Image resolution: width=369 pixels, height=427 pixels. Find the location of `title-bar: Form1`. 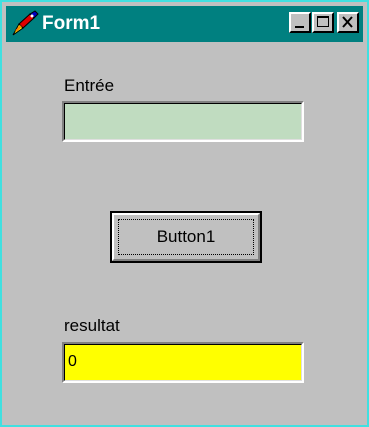

title-bar: Form1 is located at coordinates (184, 24).